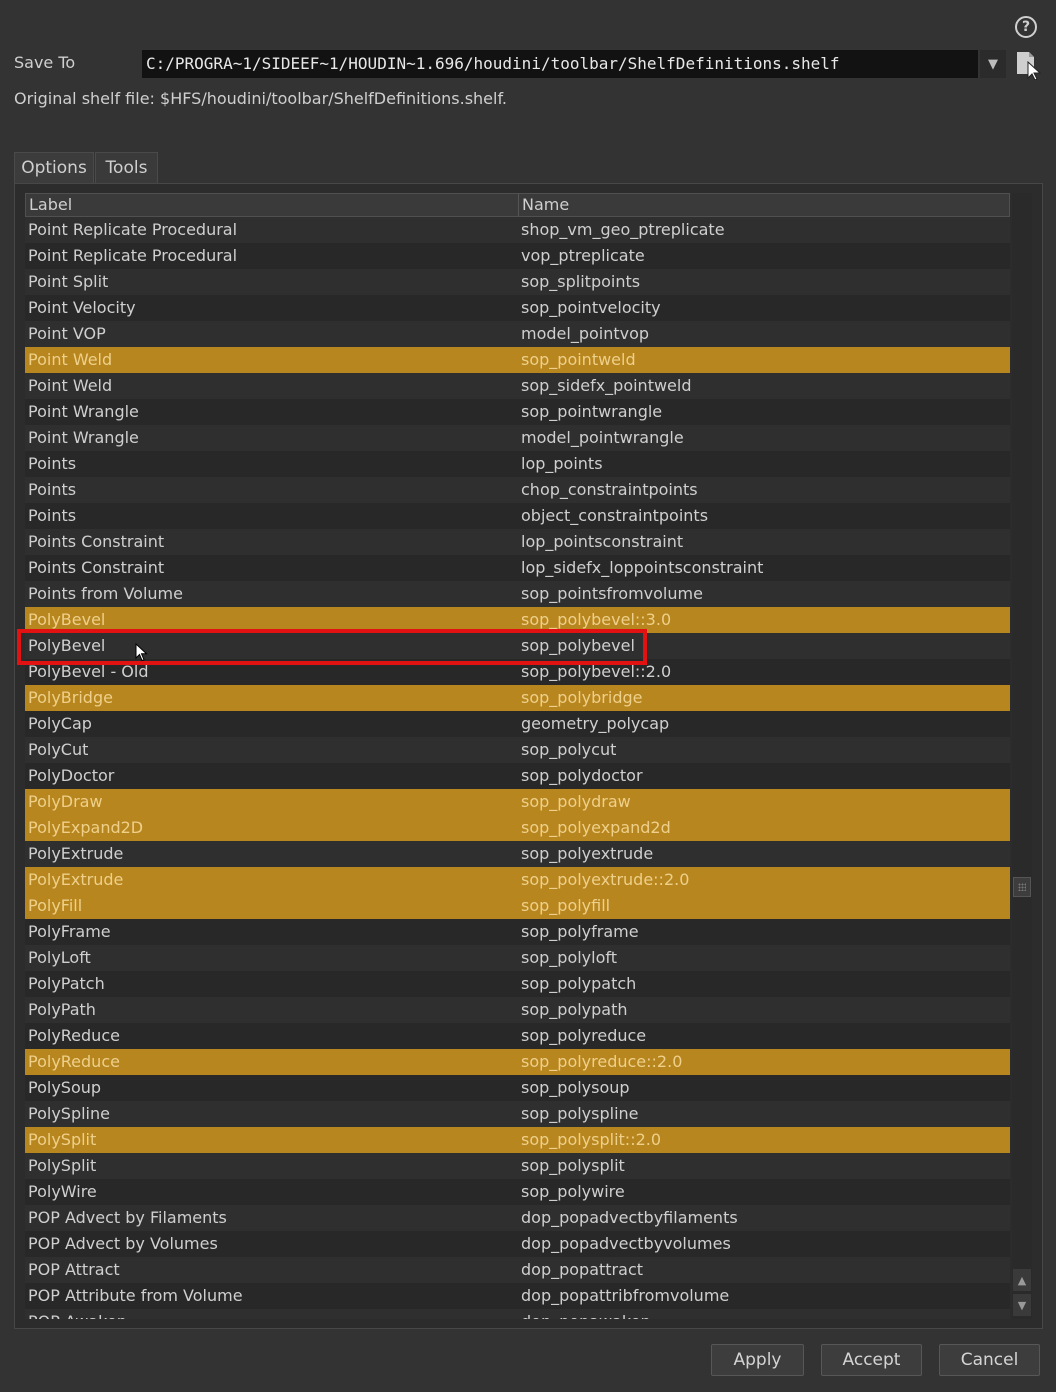  I want to click on table-row: PolySpline sop_polyspline, so click(517, 1114).